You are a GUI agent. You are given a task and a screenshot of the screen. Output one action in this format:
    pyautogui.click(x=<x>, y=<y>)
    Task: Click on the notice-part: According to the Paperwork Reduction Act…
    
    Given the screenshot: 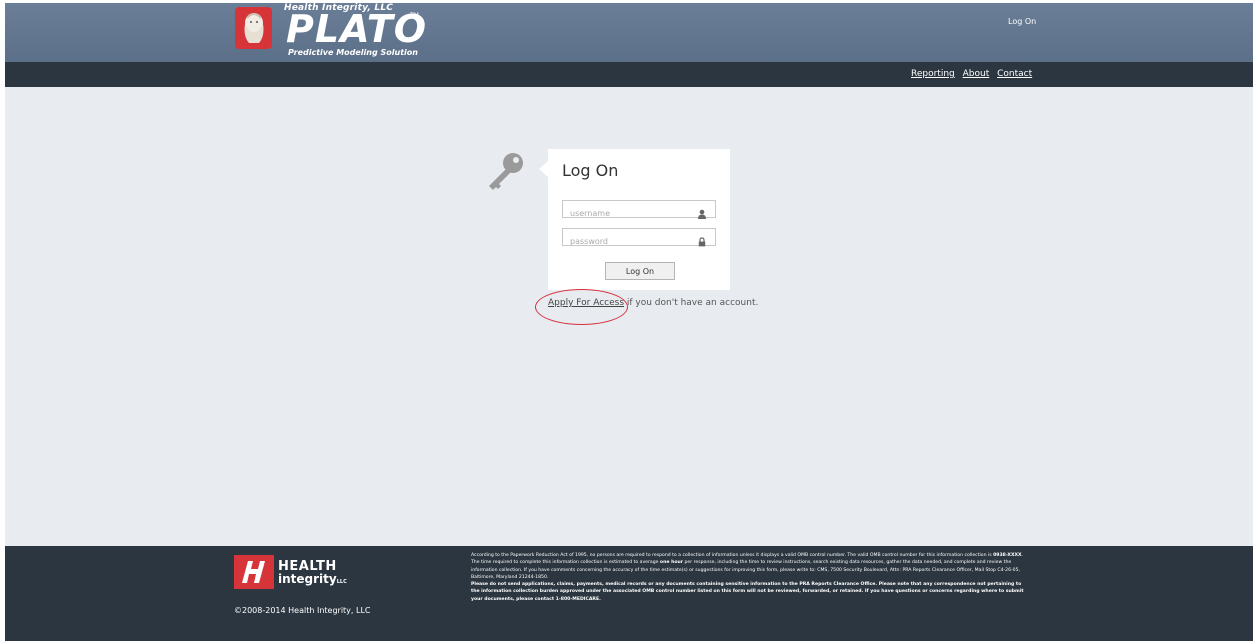 What is the action you would take?
    pyautogui.click(x=732, y=555)
    